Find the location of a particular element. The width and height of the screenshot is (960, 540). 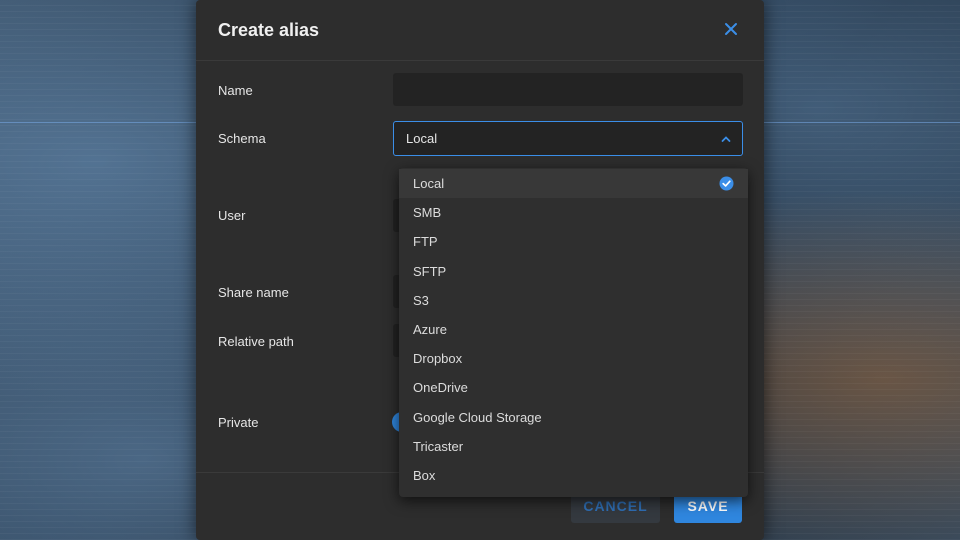

schema-option-dropbox: Dropbox is located at coordinates (573, 358).